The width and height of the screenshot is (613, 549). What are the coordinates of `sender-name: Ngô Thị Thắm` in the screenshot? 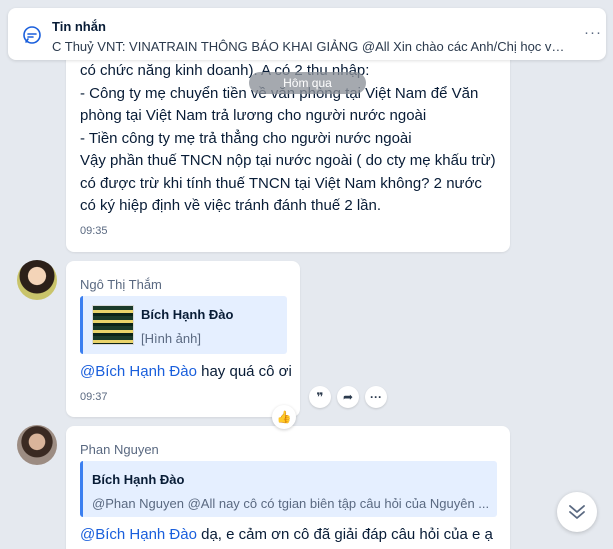 It's located at (121, 284).